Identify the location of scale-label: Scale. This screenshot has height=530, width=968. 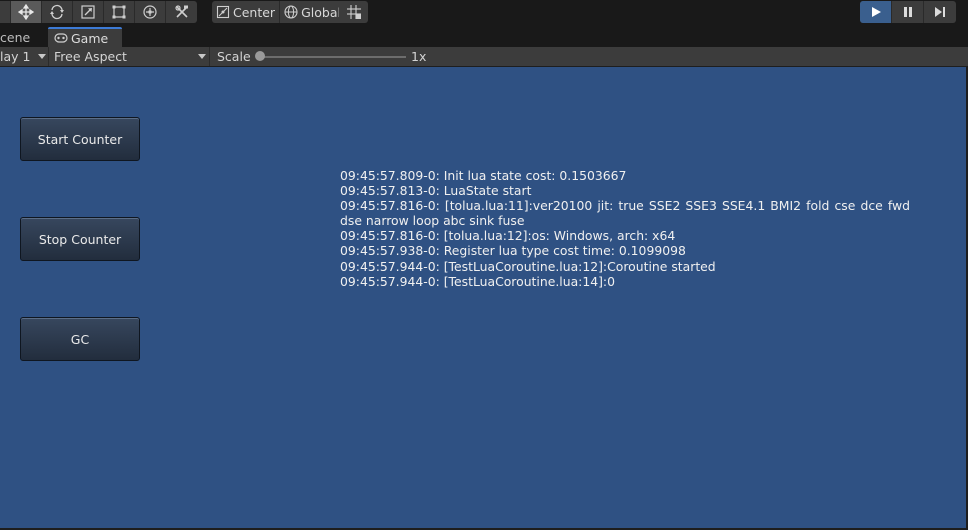
(234, 56).